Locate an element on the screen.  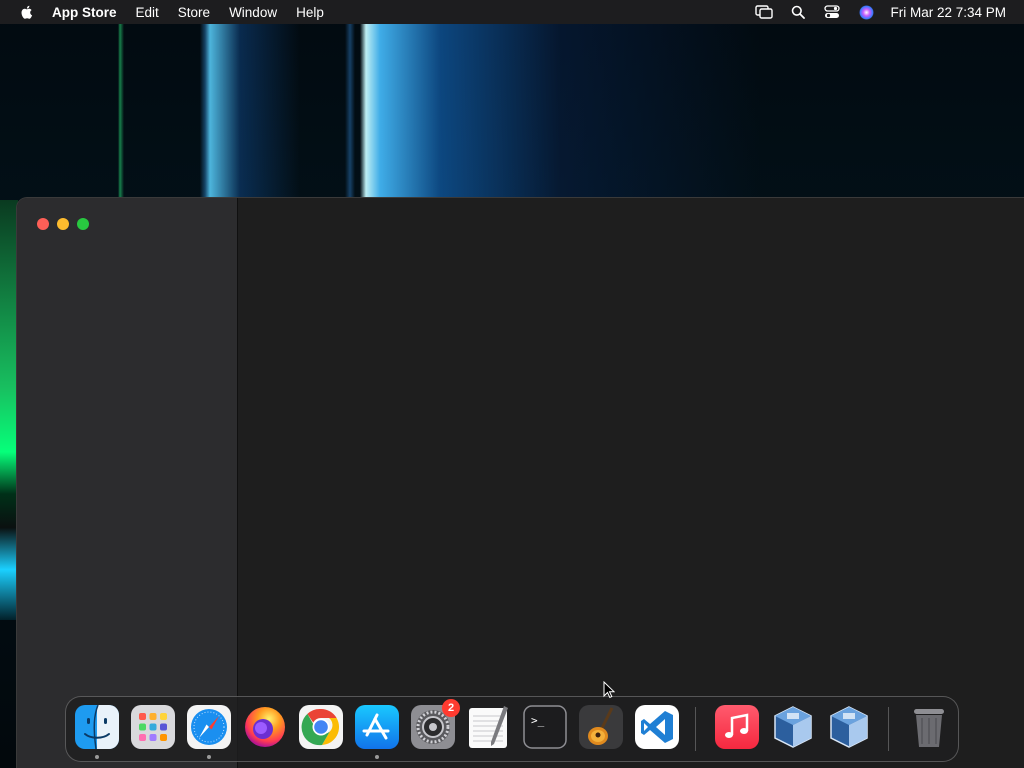
dock-chrome is located at coordinates (321, 727).